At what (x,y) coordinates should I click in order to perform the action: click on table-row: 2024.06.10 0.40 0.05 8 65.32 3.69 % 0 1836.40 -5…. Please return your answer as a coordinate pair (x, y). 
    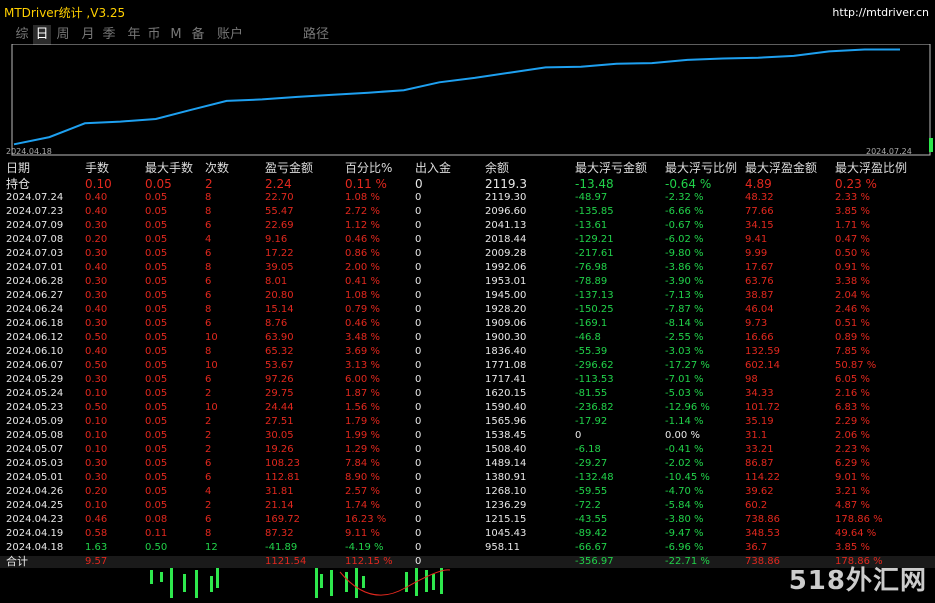
    Looking at the image, I should click on (467, 352).